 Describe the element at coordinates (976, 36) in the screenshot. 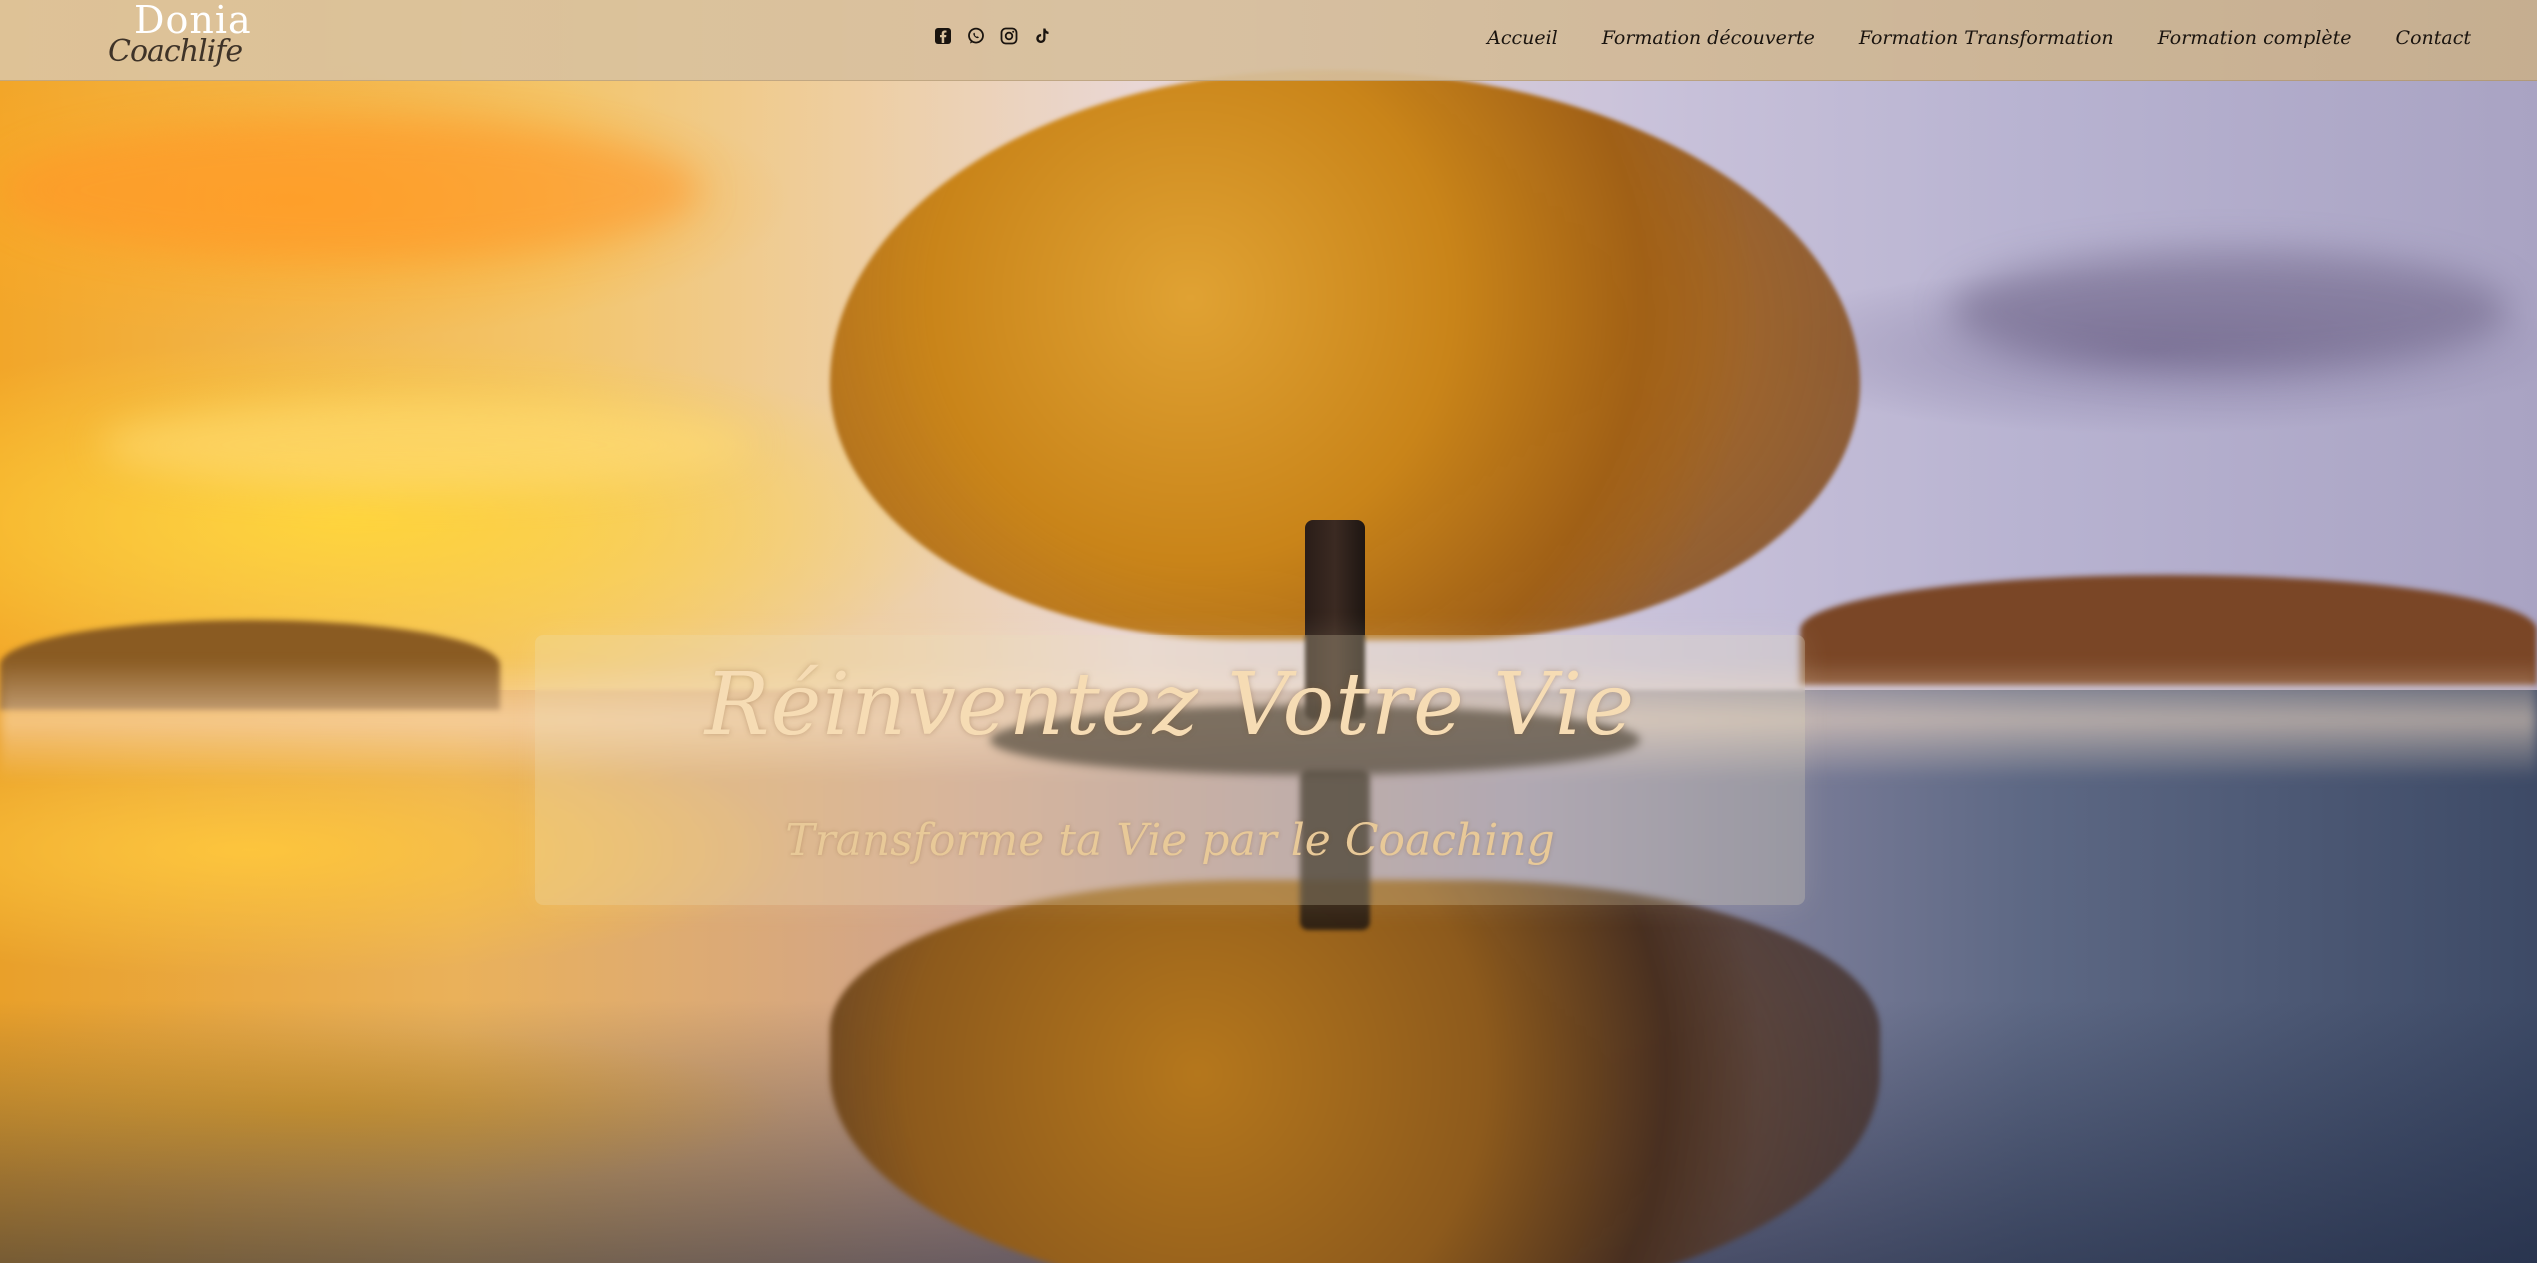

I see `whatsapp-icon` at that location.